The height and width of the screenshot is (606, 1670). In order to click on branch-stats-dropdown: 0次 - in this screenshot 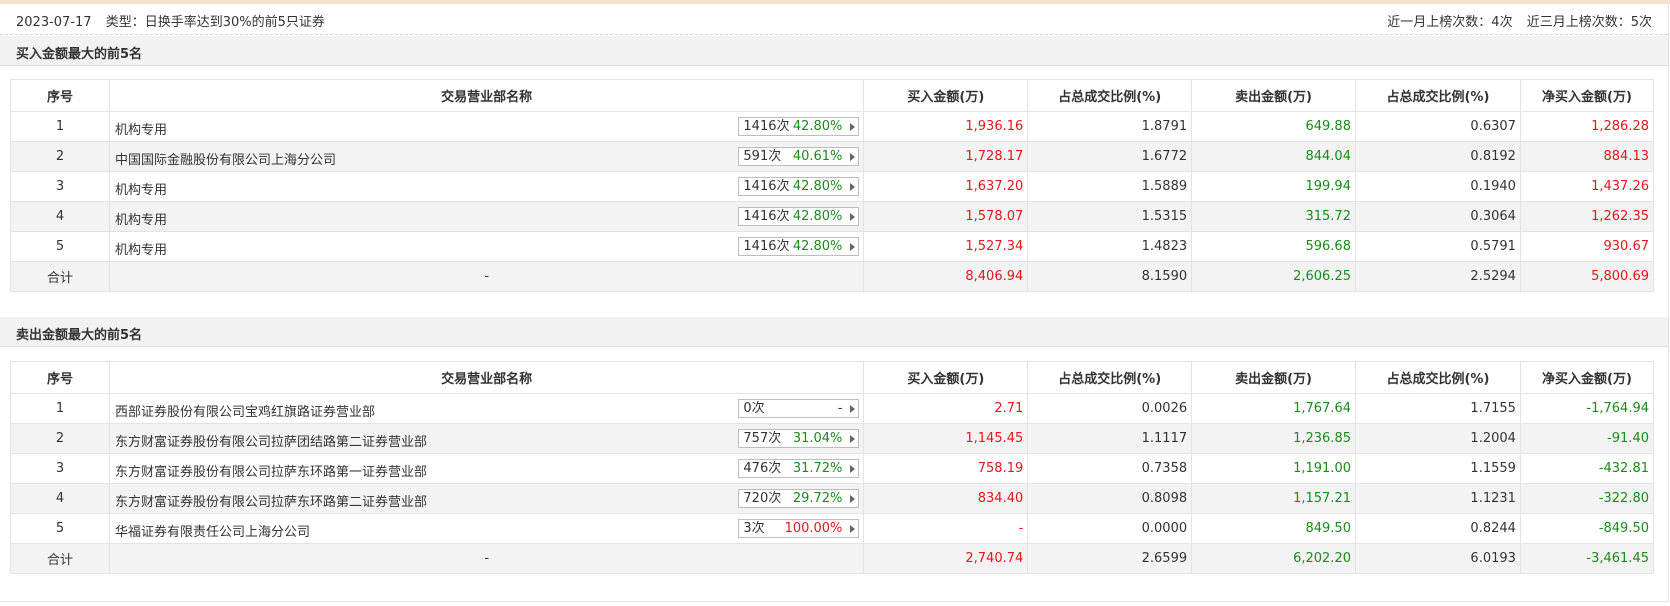, I will do `click(799, 408)`.